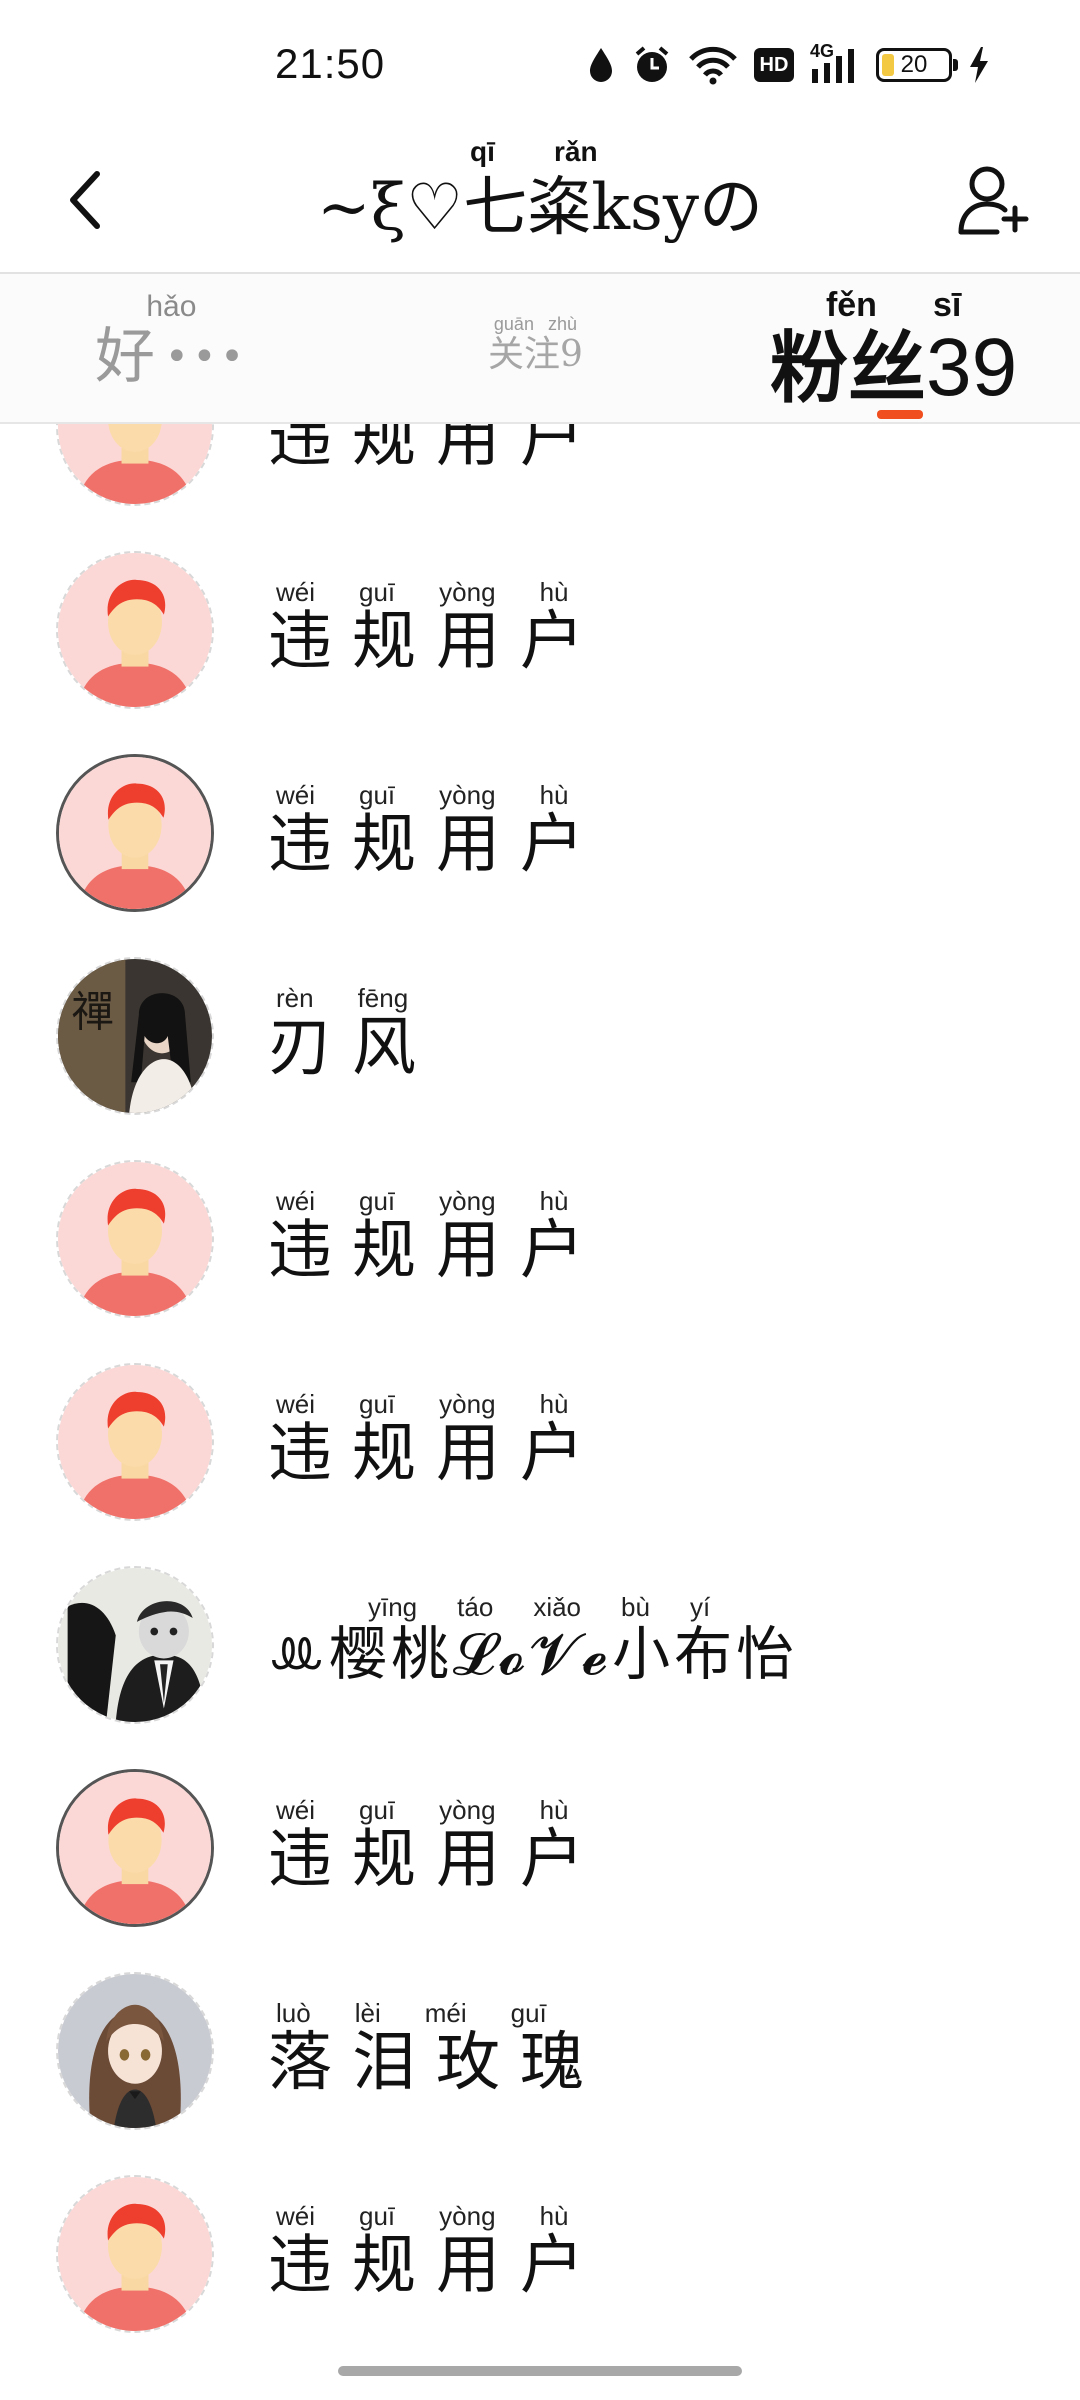 This screenshot has height=2400, width=1080. I want to click on user-name-block: rèn fēng 刃风, so click(352, 1032).